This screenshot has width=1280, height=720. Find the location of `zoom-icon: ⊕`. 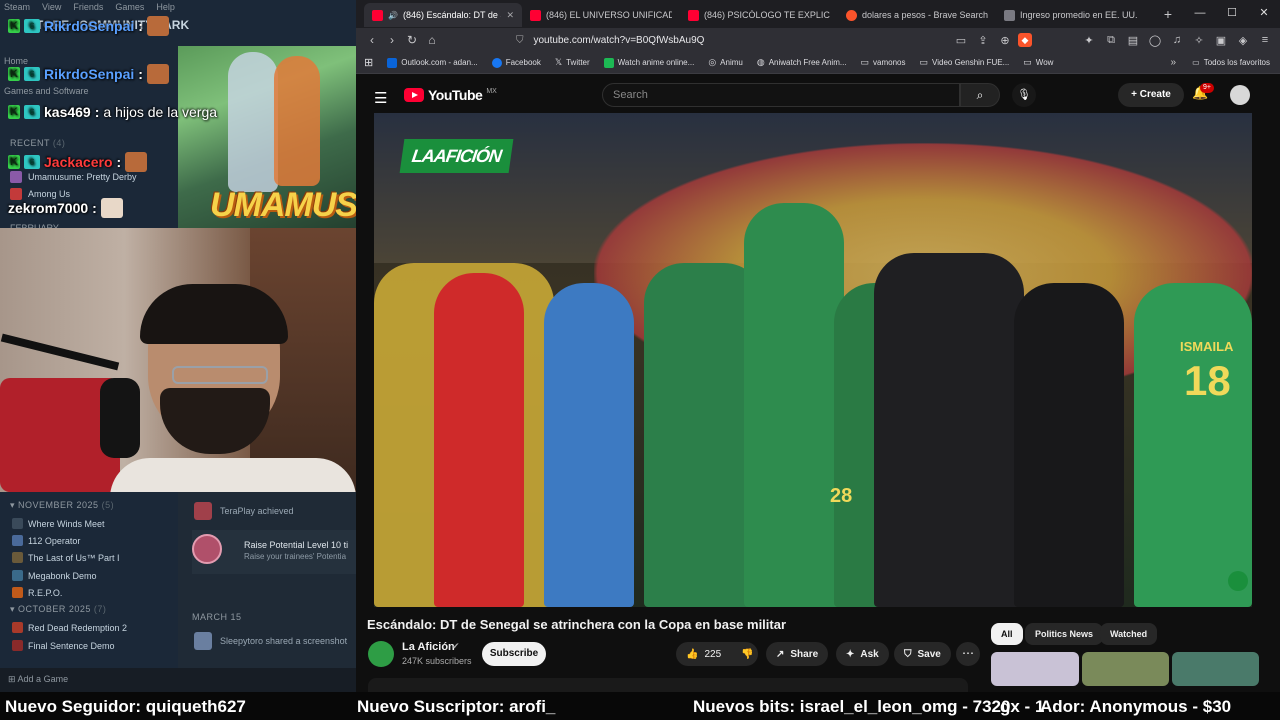

zoom-icon: ⊕ is located at coordinates (1005, 40).